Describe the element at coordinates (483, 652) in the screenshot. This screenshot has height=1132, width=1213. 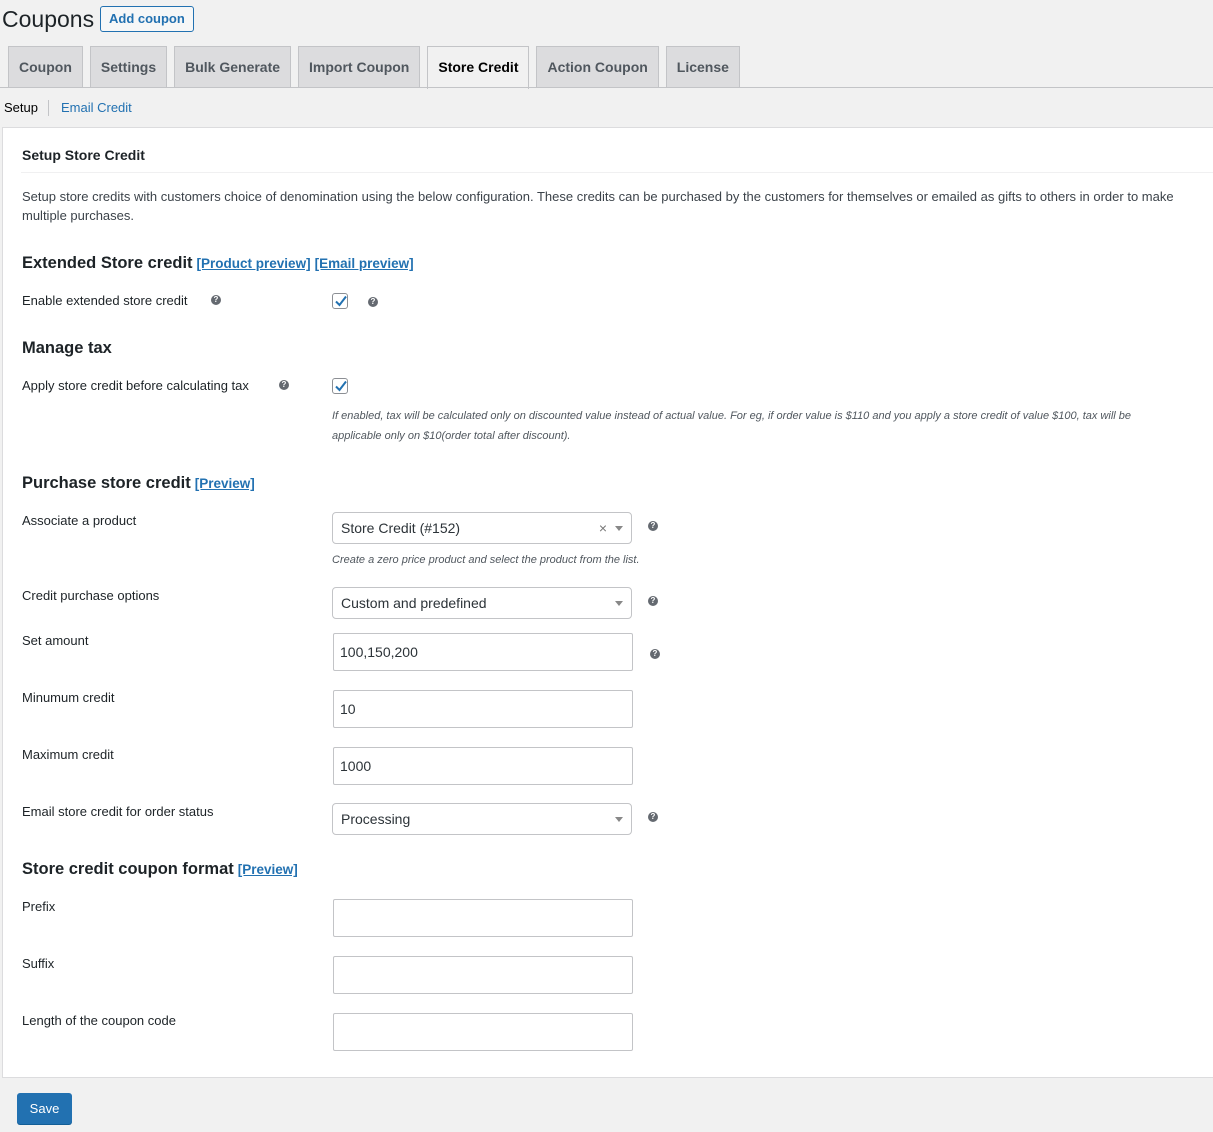
I see `set-amount-input: 100,150,200` at that location.